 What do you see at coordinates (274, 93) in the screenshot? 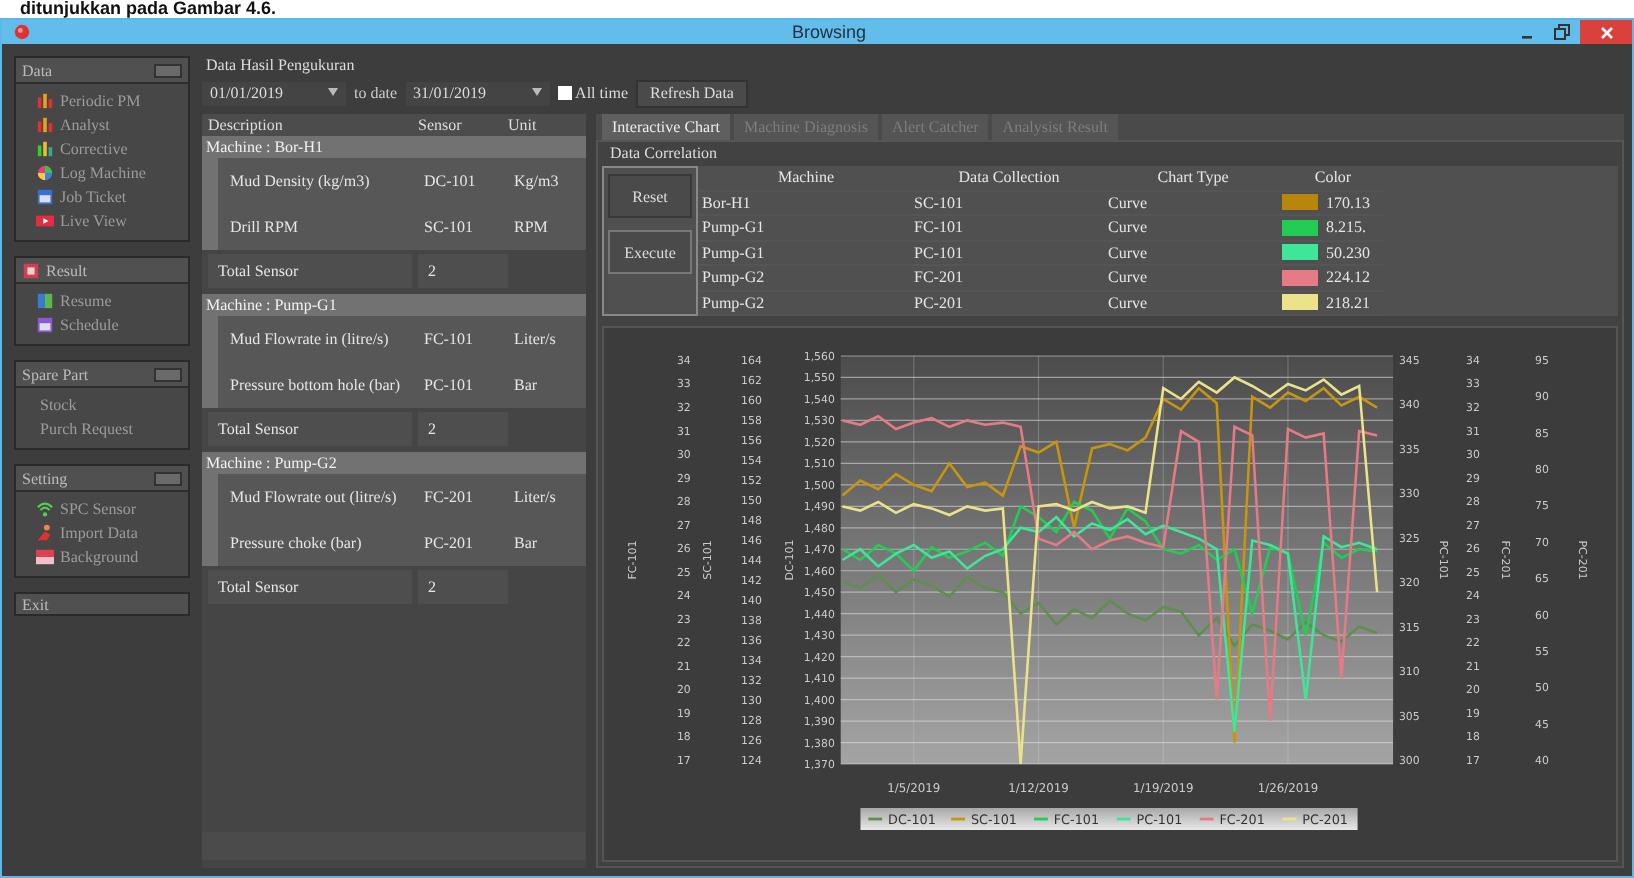
I see `date-field: 01/01/2019` at bounding box center [274, 93].